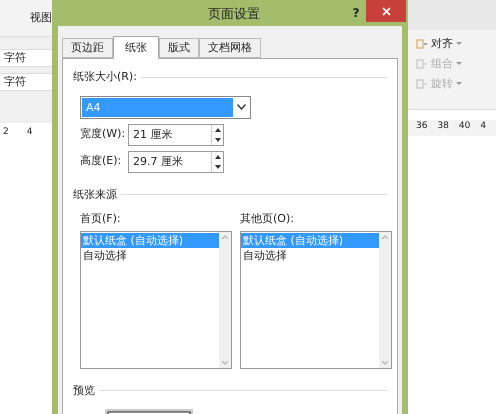 This screenshot has width=496, height=414. Describe the element at coordinates (241, 107) in the screenshot. I see `chevron-down-icon` at that location.